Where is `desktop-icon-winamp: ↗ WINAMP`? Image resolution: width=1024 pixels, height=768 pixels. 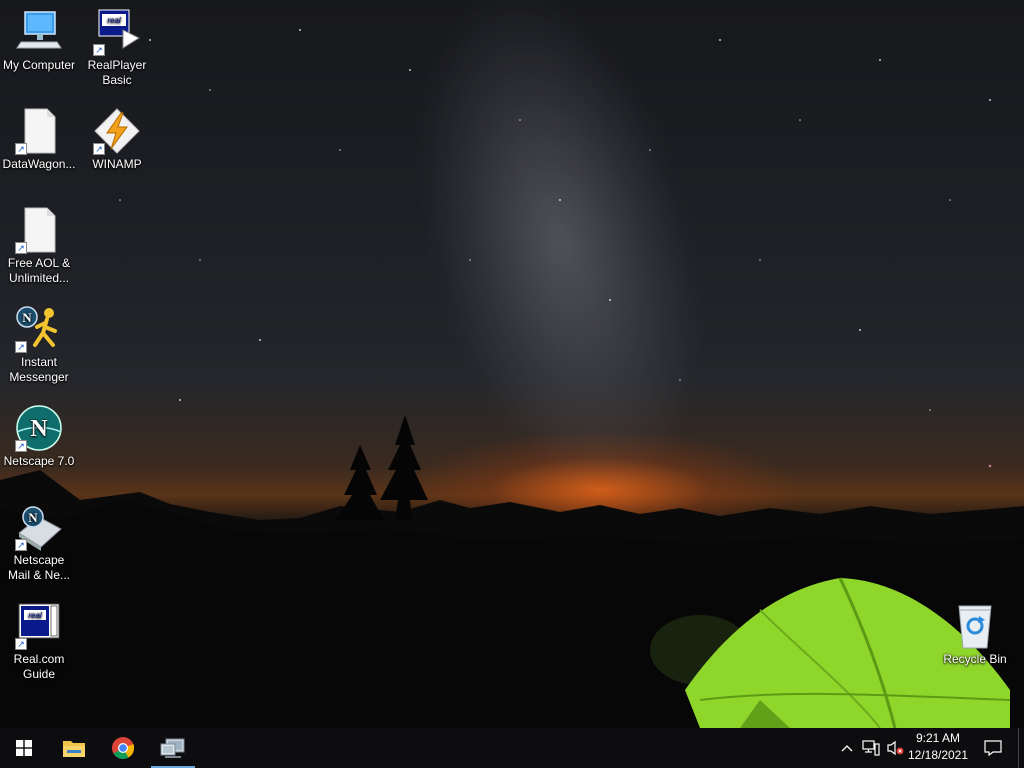
desktop-icon-winamp: ↗ WINAMP is located at coordinates (117, 139).